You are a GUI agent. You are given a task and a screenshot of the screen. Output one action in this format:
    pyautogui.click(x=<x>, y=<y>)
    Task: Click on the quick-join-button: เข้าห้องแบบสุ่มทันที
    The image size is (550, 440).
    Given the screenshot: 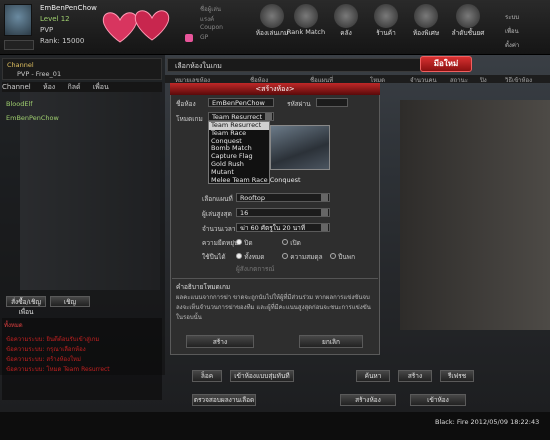 What is the action you would take?
    pyautogui.click(x=262, y=376)
    